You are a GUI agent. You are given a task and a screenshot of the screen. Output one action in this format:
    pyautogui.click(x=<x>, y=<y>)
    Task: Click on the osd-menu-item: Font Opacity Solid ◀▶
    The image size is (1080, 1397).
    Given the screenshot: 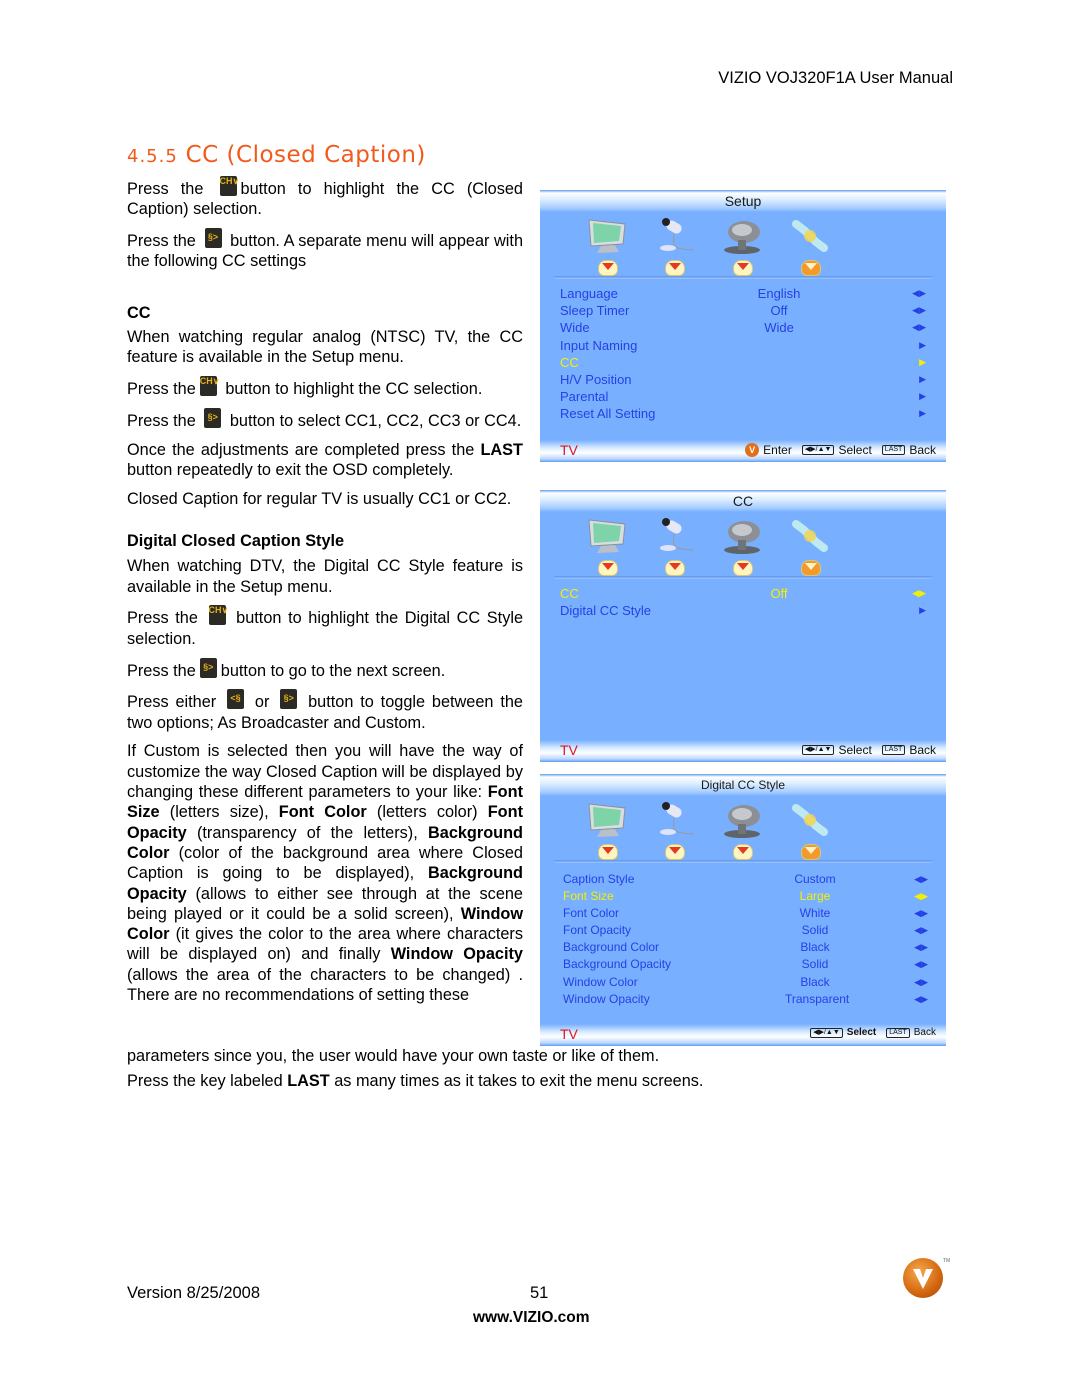 What is the action you would take?
    pyautogui.click(x=745, y=930)
    